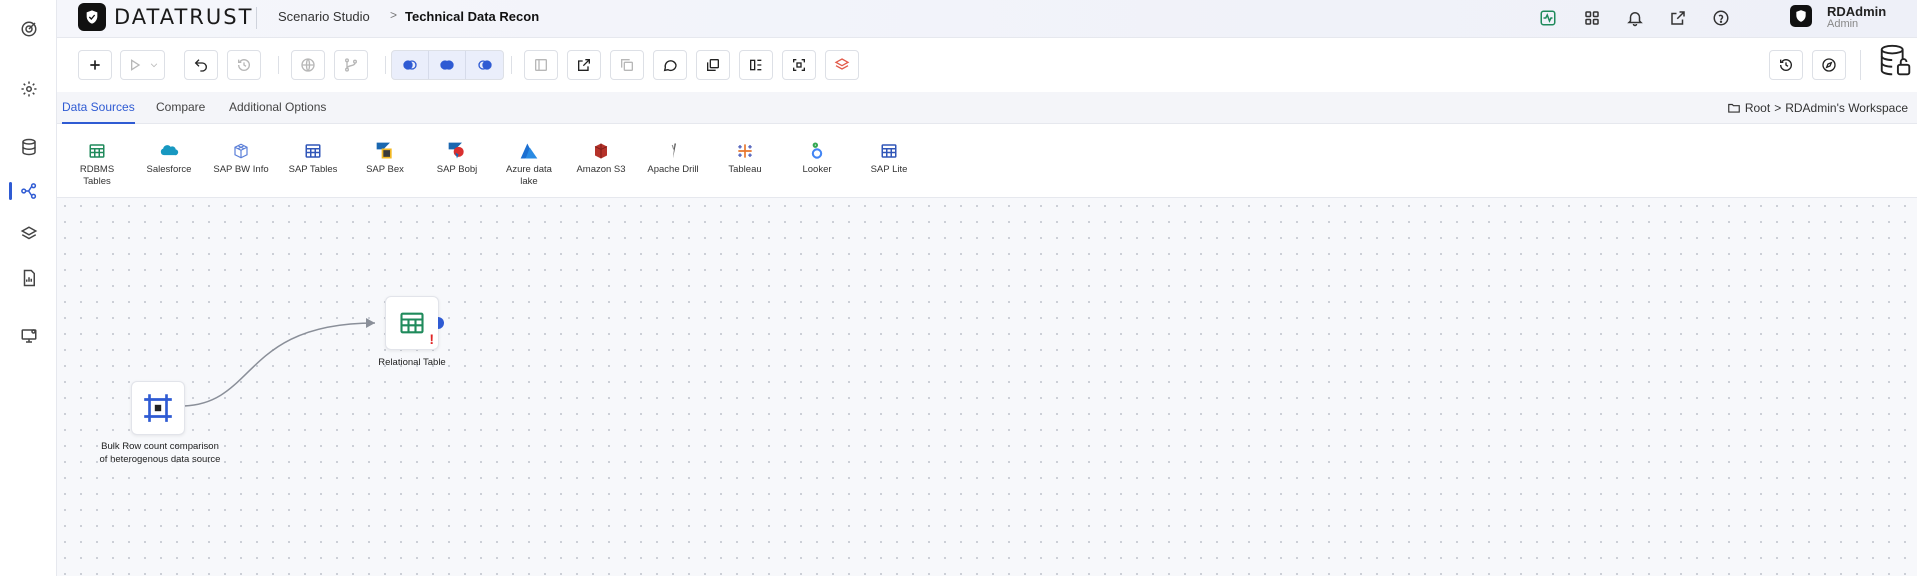 The width and height of the screenshot is (1917, 576). Describe the element at coordinates (842, 65) in the screenshot. I see `stack-button` at that location.